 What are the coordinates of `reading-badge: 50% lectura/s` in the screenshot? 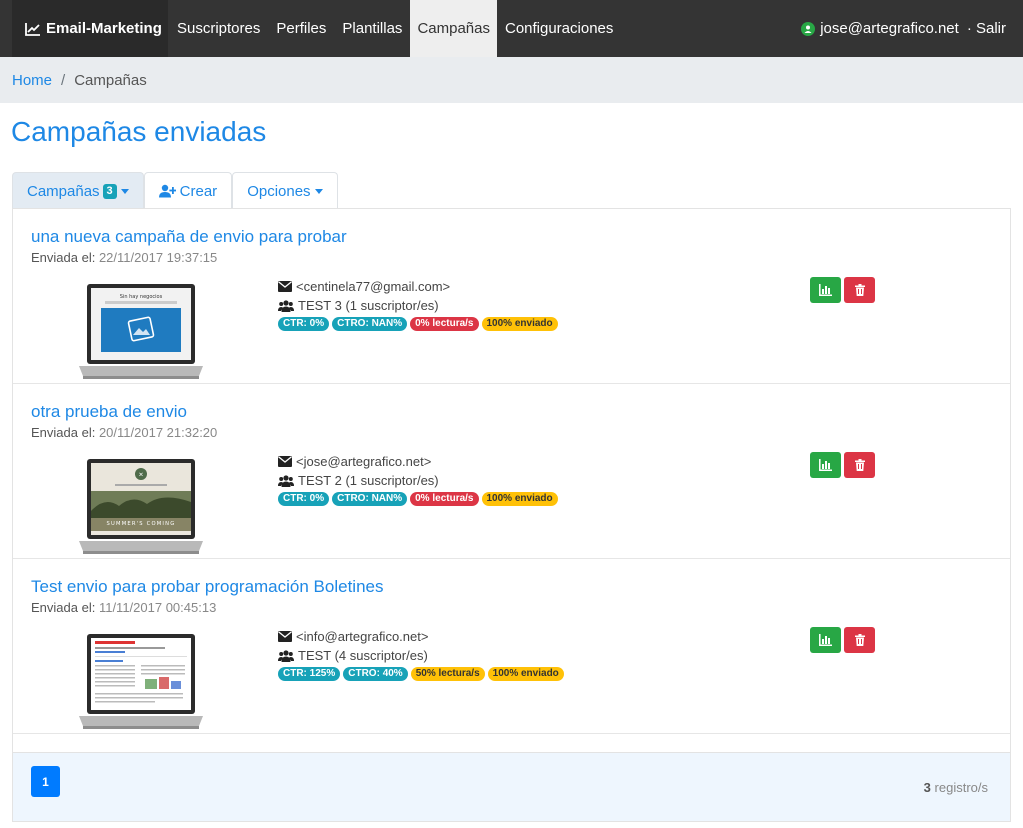 It's located at (447, 674).